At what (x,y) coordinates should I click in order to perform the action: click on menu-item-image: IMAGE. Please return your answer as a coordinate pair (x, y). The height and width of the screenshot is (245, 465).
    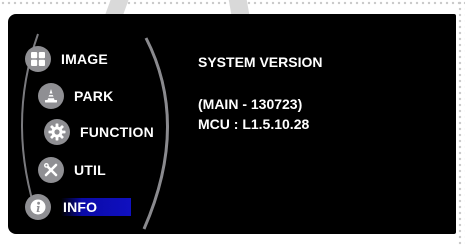
    Looking at the image, I should click on (66, 59).